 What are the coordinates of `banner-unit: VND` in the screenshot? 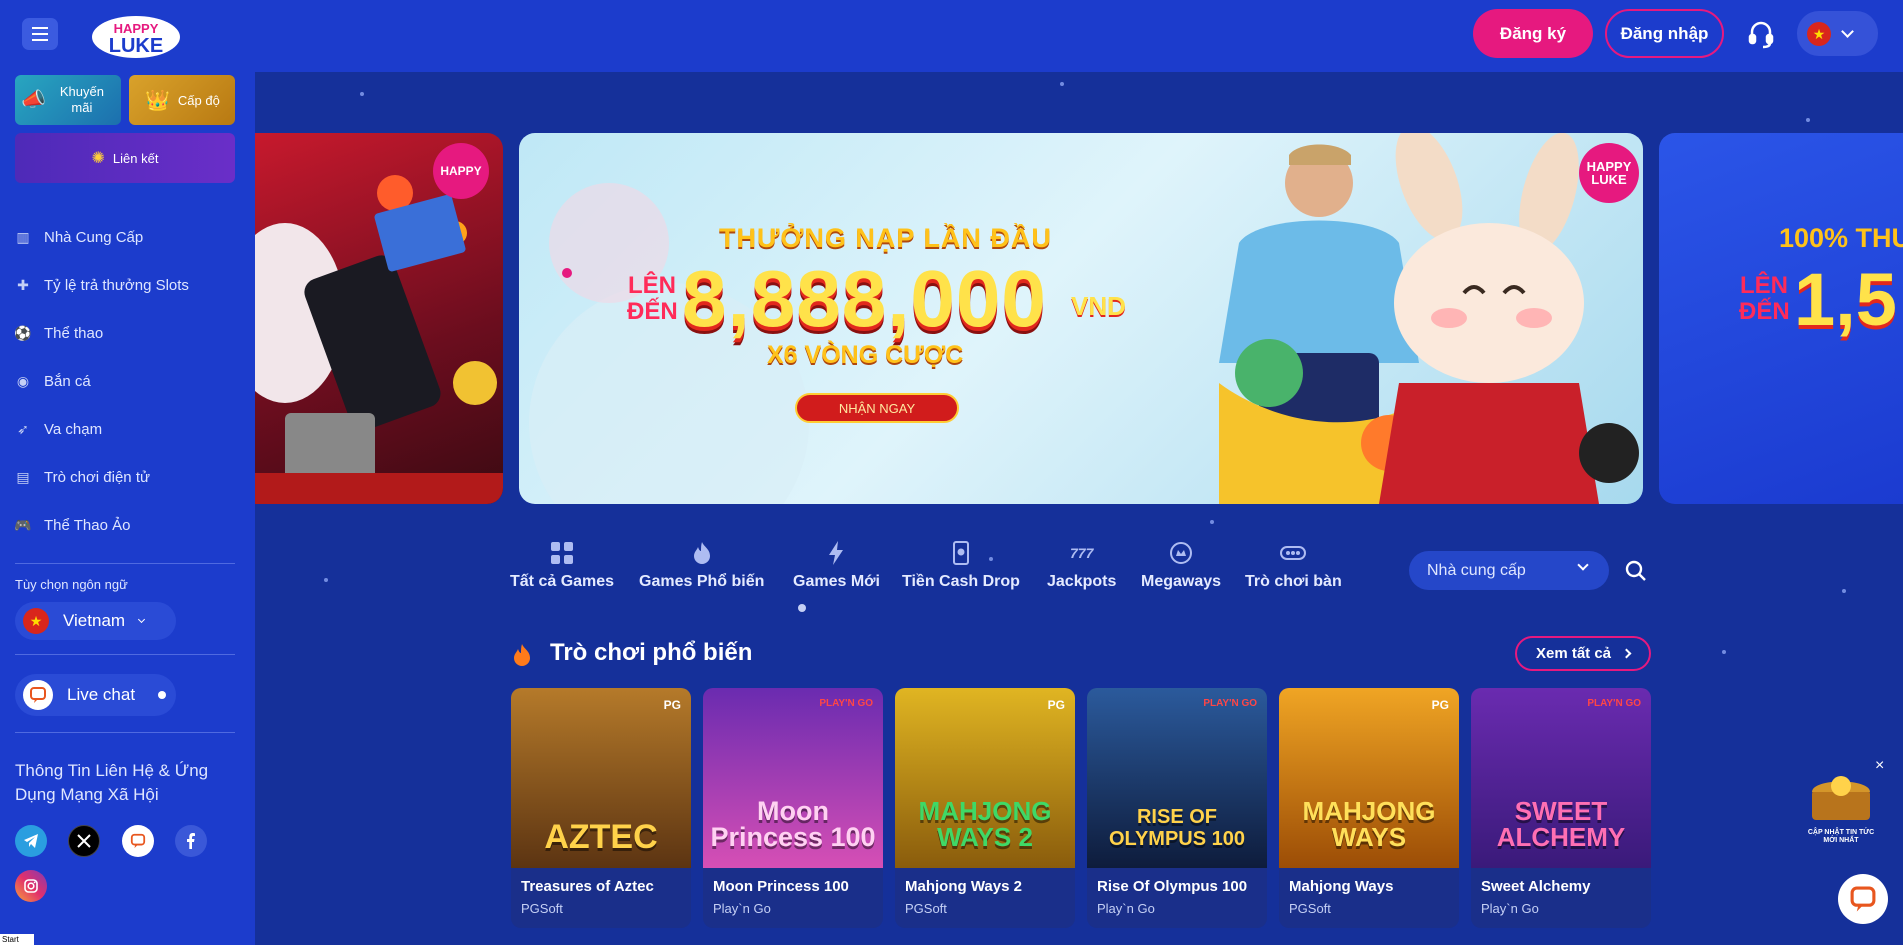 It's located at (1098, 306).